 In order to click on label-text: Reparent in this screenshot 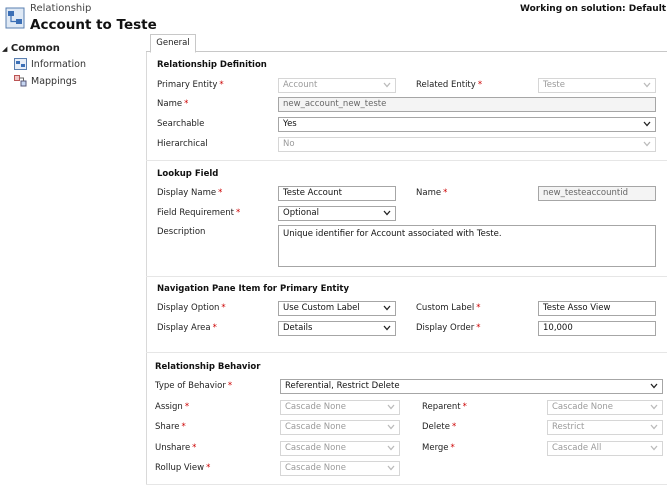, I will do `click(441, 407)`.